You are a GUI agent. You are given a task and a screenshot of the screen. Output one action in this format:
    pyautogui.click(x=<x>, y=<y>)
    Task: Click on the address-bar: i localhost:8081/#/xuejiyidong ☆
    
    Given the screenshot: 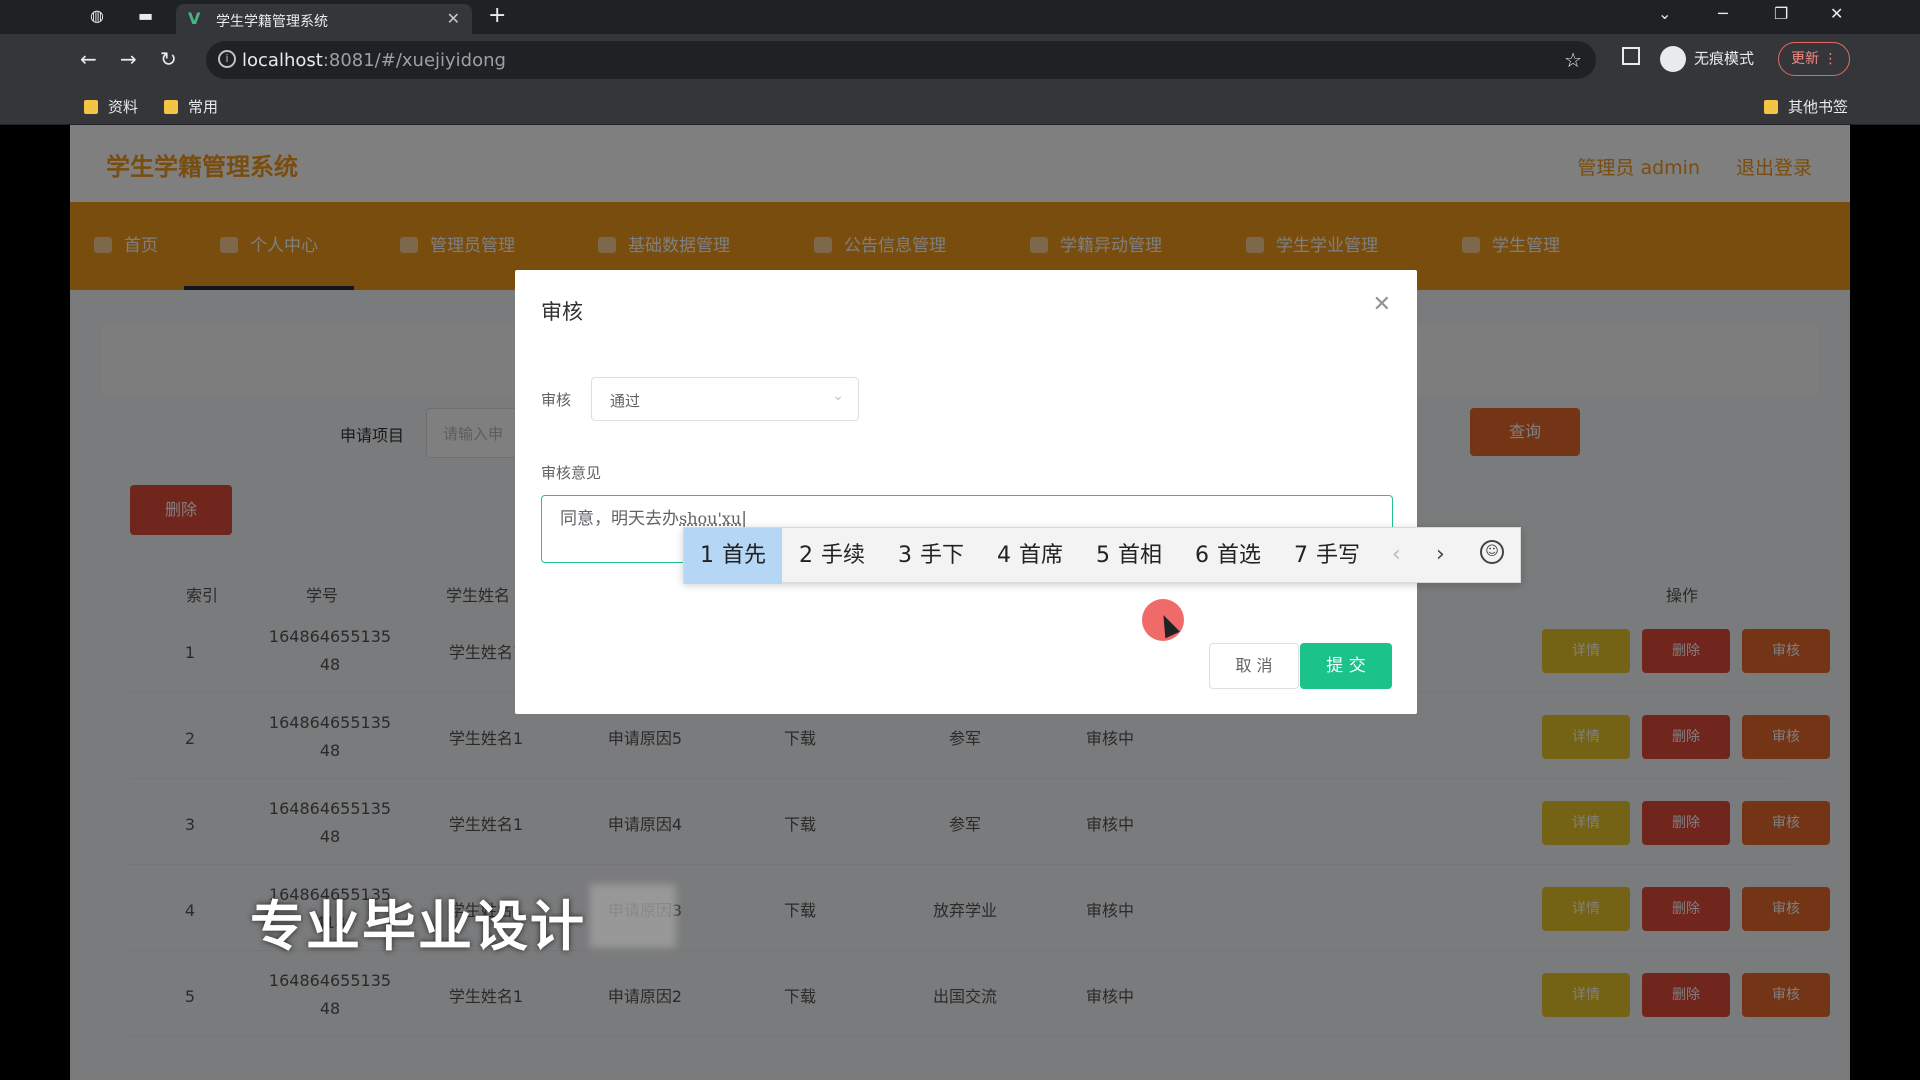 What is the action you would take?
    pyautogui.click(x=901, y=60)
    